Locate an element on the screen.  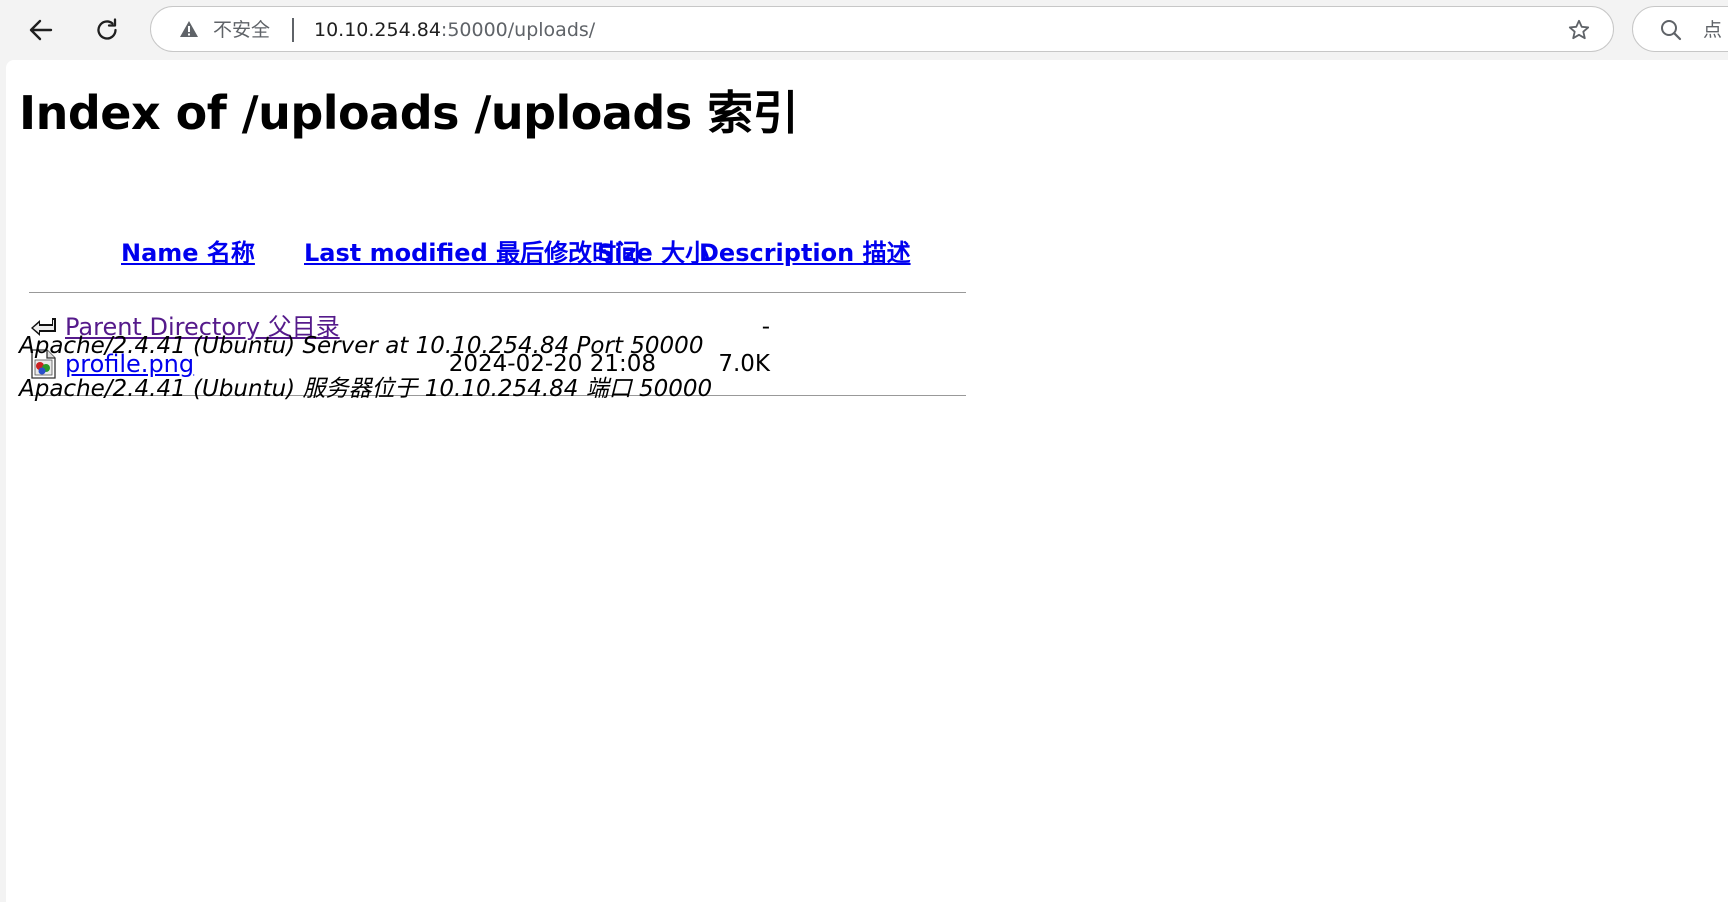
row-size: 7.0K is located at coordinates (744, 364).